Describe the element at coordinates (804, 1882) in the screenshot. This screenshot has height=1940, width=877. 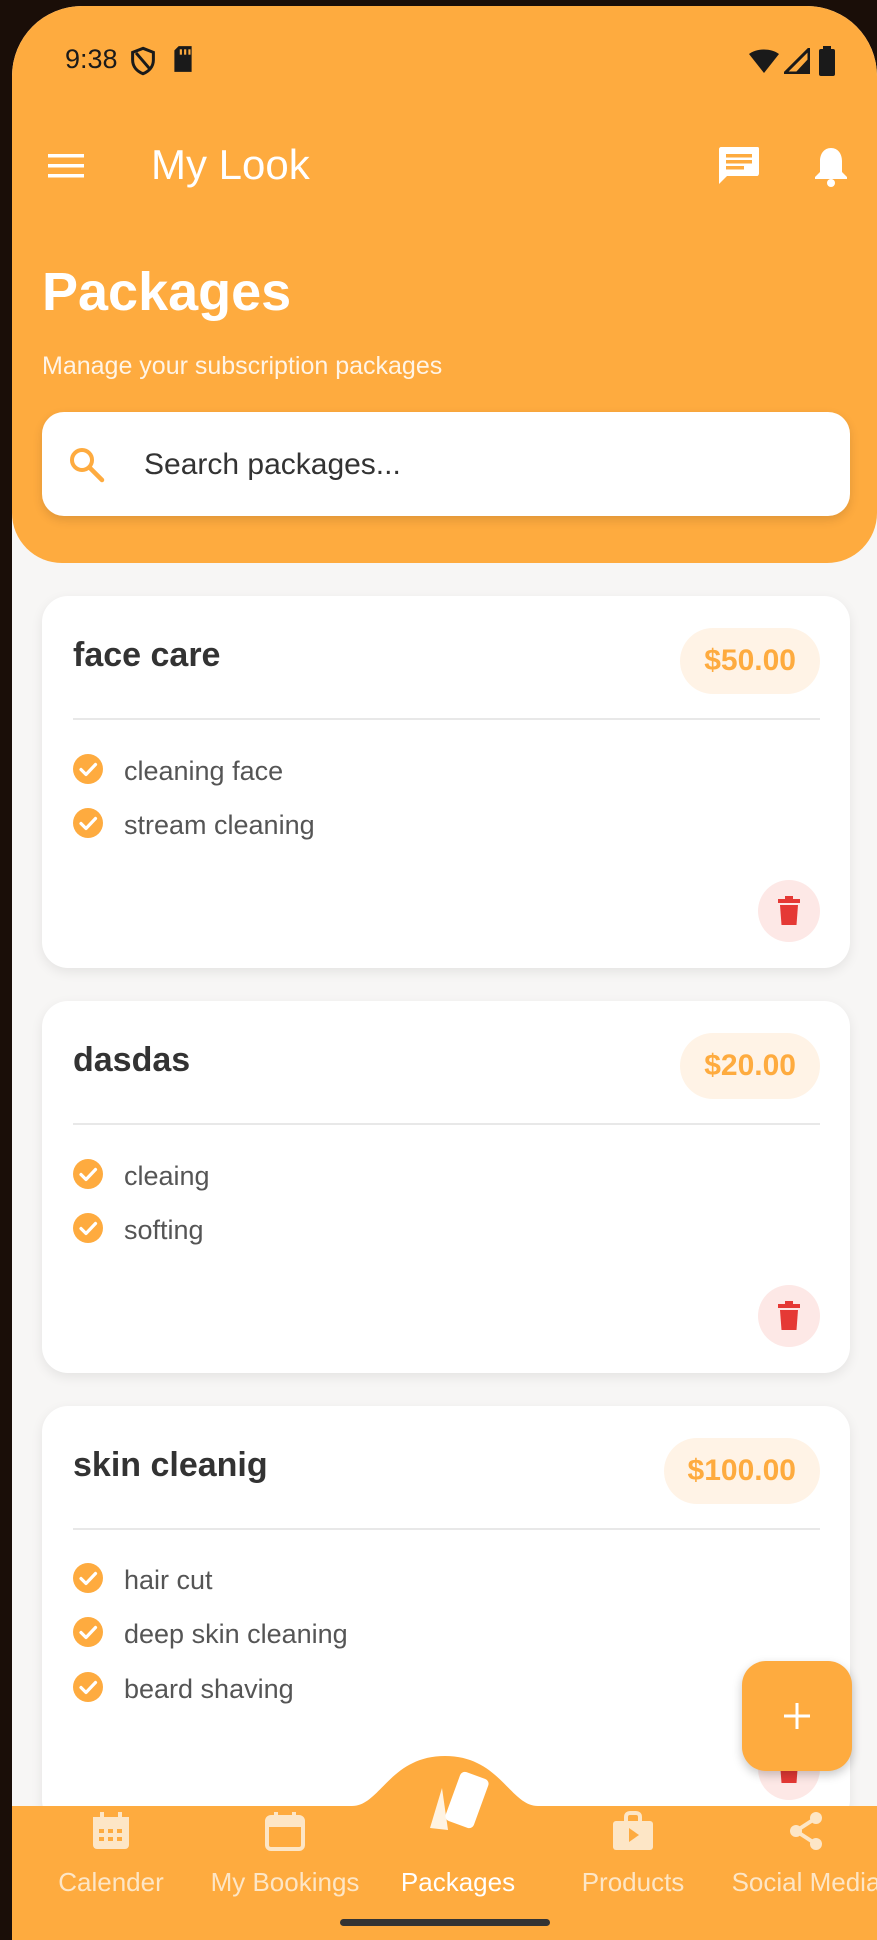
I see `nav-label: Social Media` at that location.